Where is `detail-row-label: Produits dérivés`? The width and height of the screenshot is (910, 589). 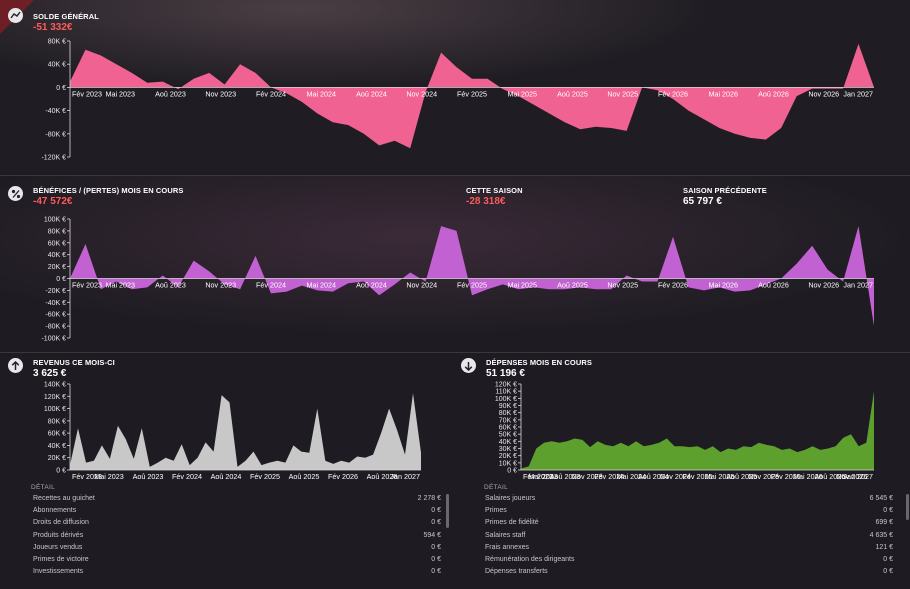 detail-row-label: Produits dérivés is located at coordinates (58, 535).